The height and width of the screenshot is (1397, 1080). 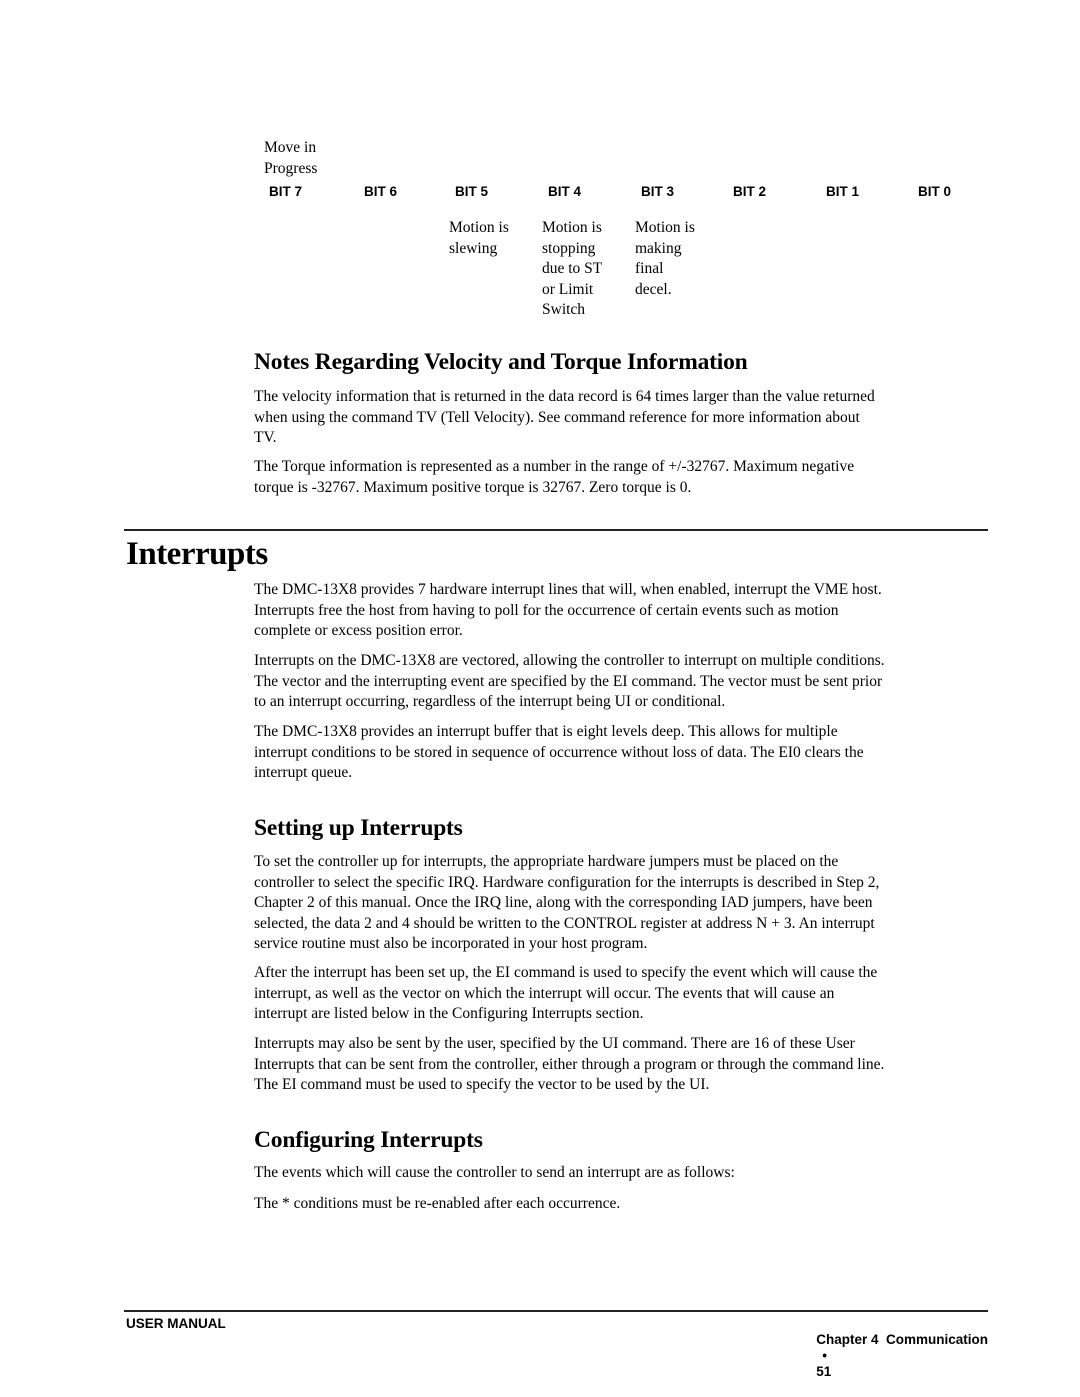 What do you see at coordinates (564, 309) in the screenshot?
I see `desc-line: Switch` at bounding box center [564, 309].